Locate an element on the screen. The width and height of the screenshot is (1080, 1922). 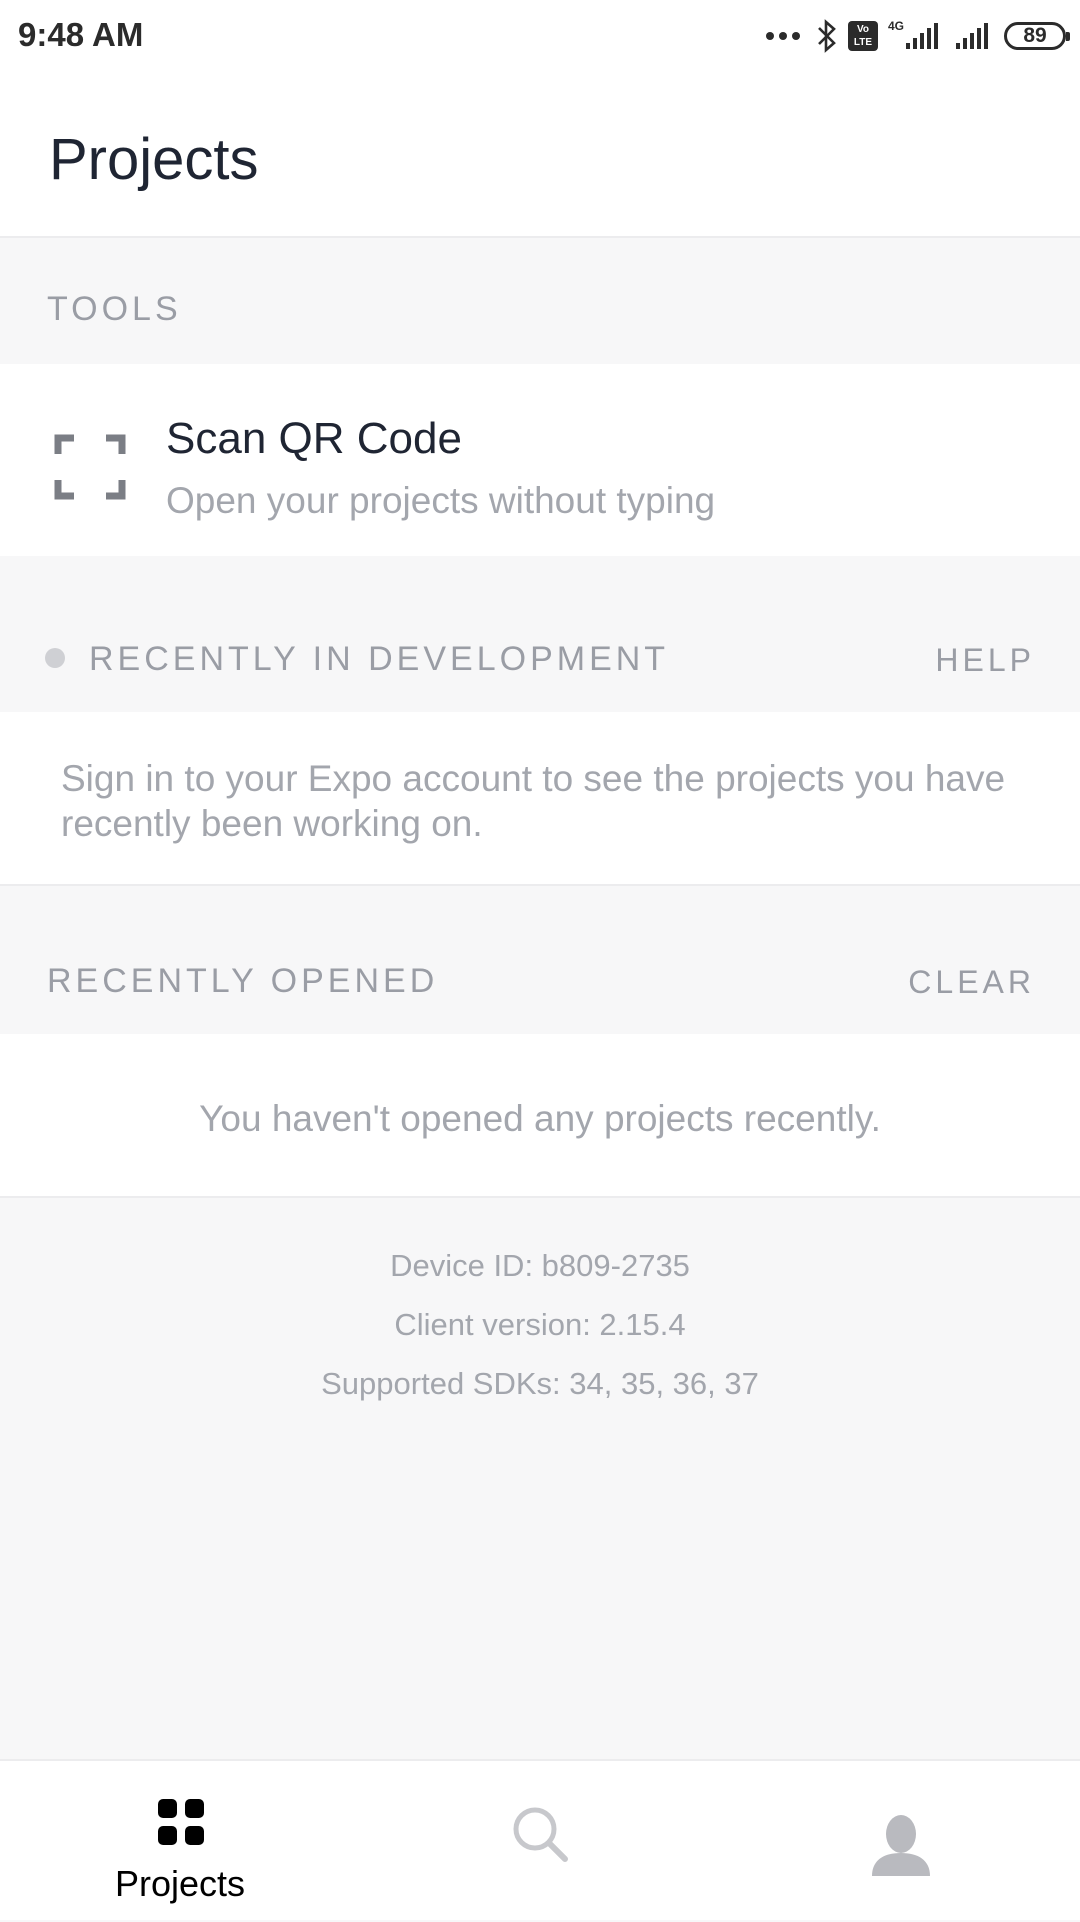
help-button: HELP is located at coordinates (985, 660).